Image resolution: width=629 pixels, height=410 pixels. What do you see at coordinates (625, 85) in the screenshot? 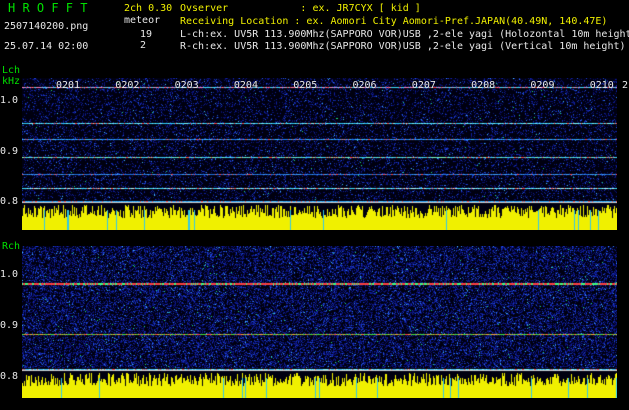
I see `time-label-2: 2` at bounding box center [625, 85].